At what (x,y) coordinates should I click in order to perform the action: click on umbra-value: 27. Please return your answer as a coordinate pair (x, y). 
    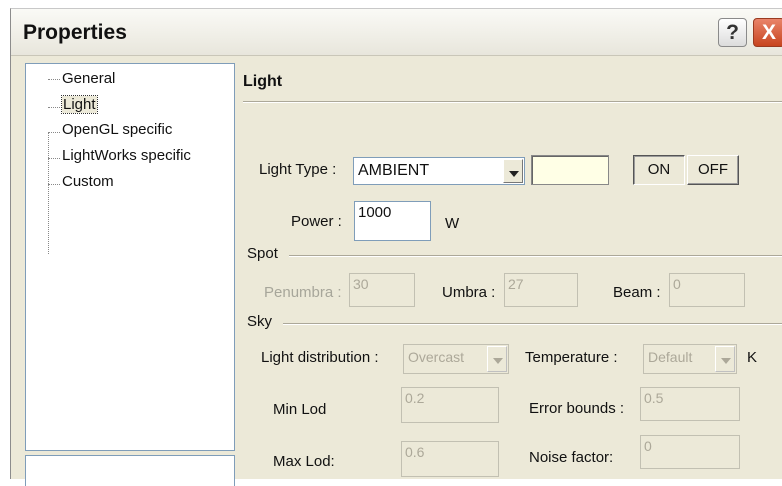
    Looking at the image, I should click on (516, 284).